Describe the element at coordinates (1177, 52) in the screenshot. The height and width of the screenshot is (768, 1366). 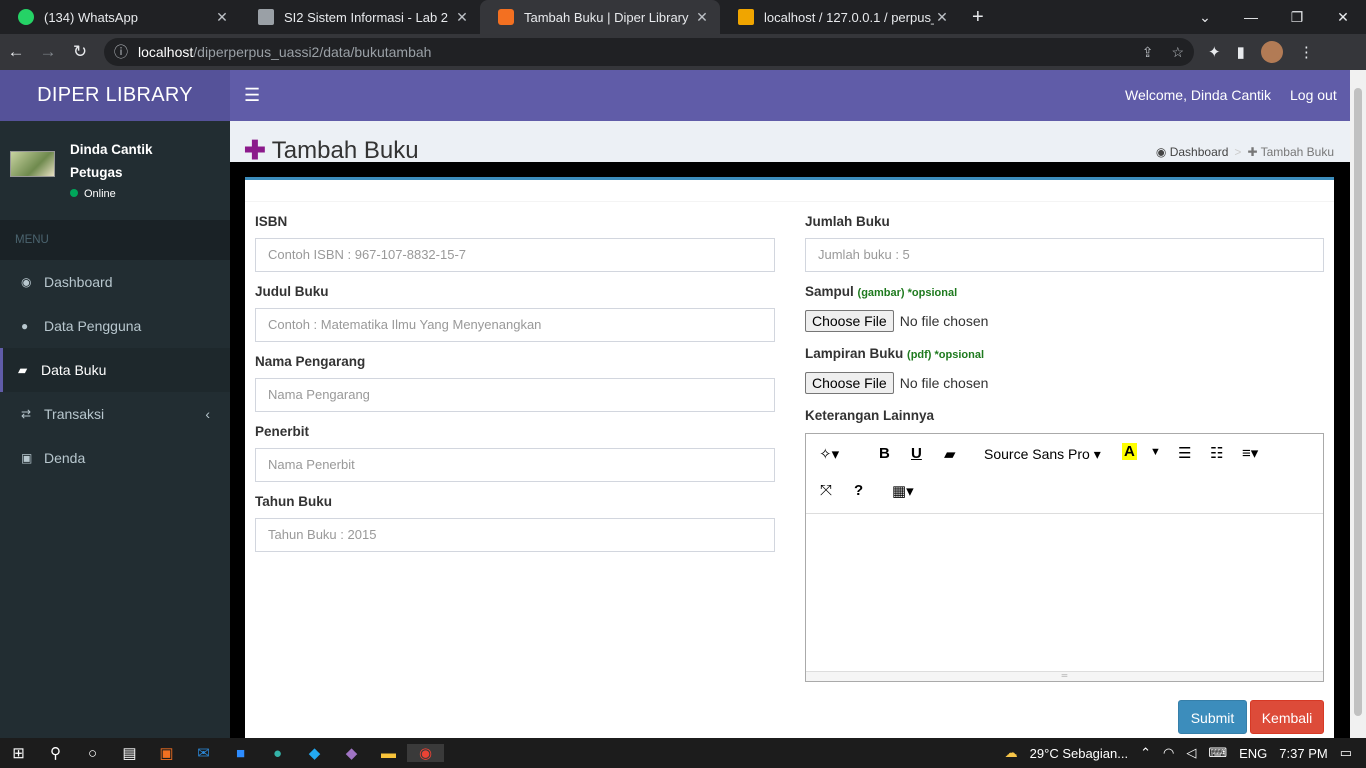
I see `bookmark-star-icon: ☆` at that location.